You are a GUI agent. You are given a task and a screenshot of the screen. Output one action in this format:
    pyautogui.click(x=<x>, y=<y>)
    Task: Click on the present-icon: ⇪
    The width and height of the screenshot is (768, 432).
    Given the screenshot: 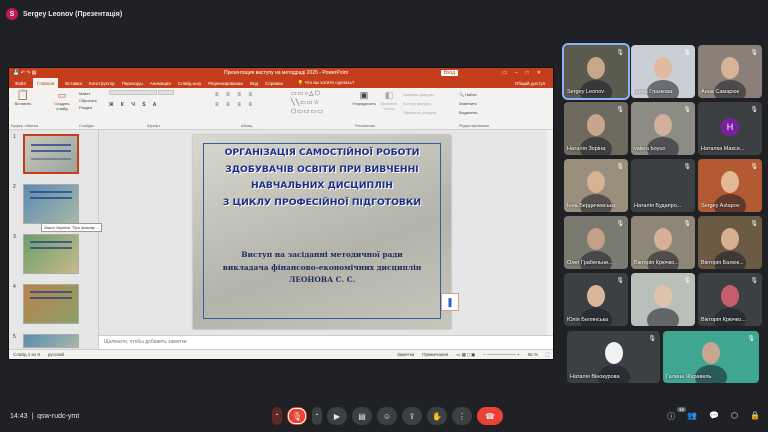 What is the action you would take?
    pyautogui.click(x=412, y=416)
    